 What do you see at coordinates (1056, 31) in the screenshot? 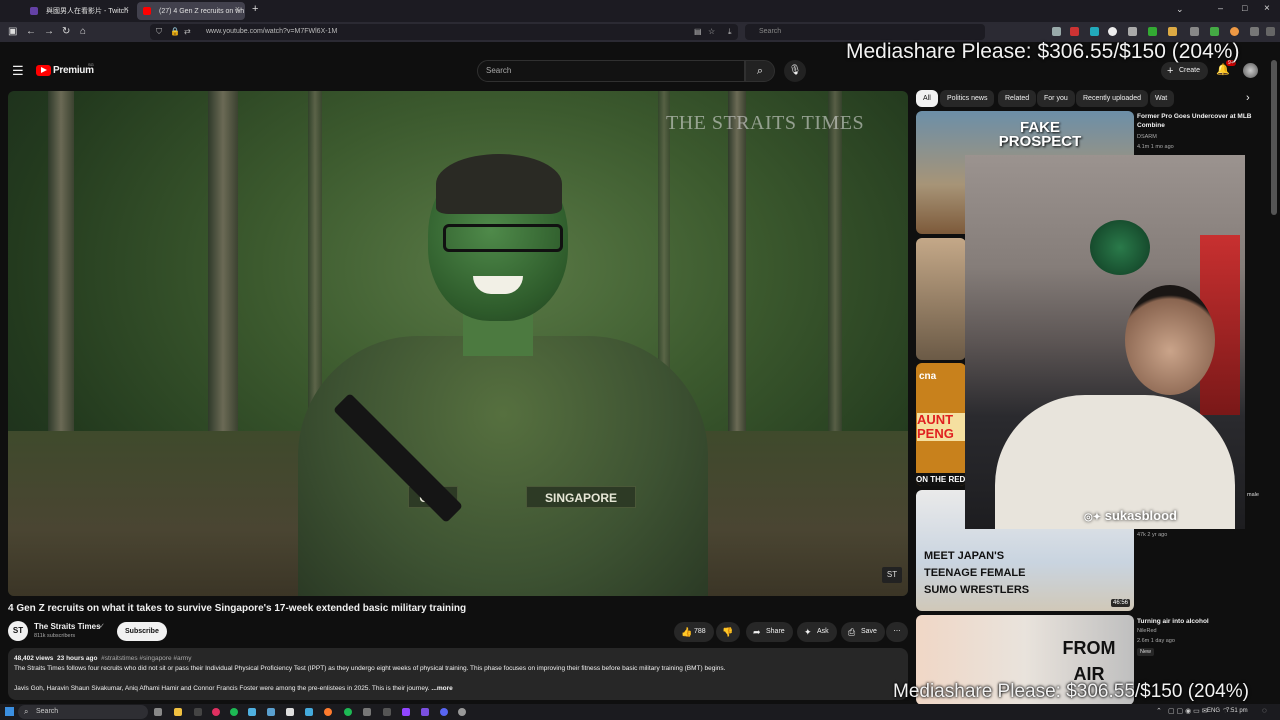
I see `library-icon` at bounding box center [1056, 31].